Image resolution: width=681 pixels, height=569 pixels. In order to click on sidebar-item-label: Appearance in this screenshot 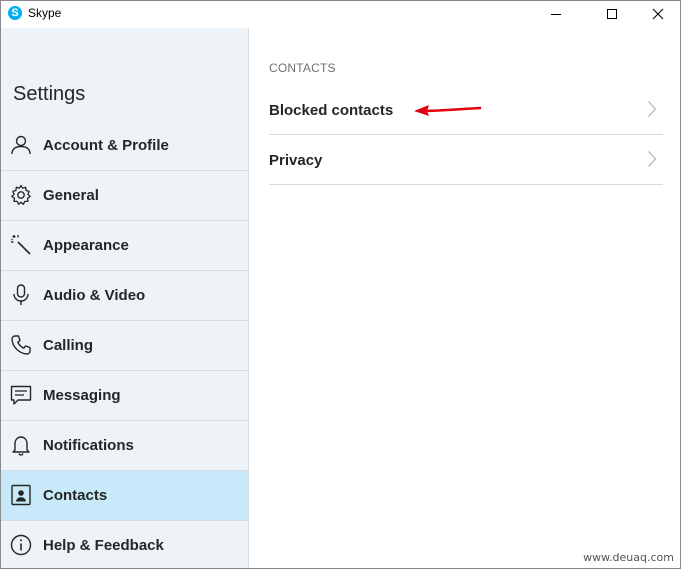, I will do `click(86, 245)`.